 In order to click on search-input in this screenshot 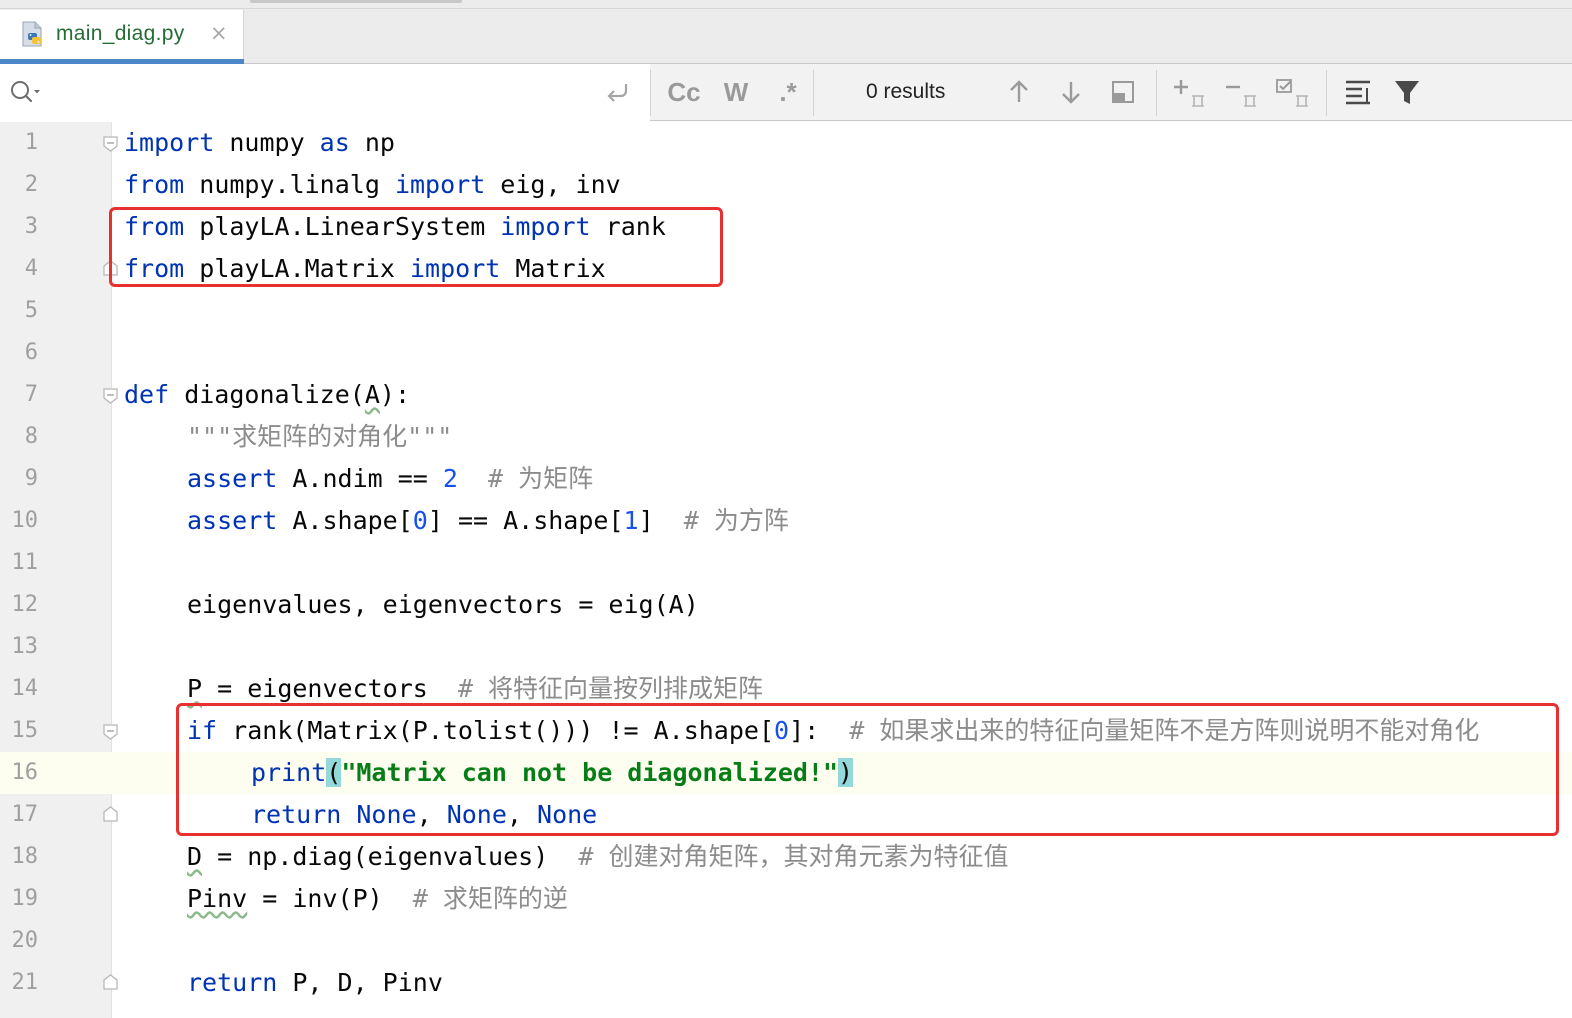, I will do `click(318, 92)`.